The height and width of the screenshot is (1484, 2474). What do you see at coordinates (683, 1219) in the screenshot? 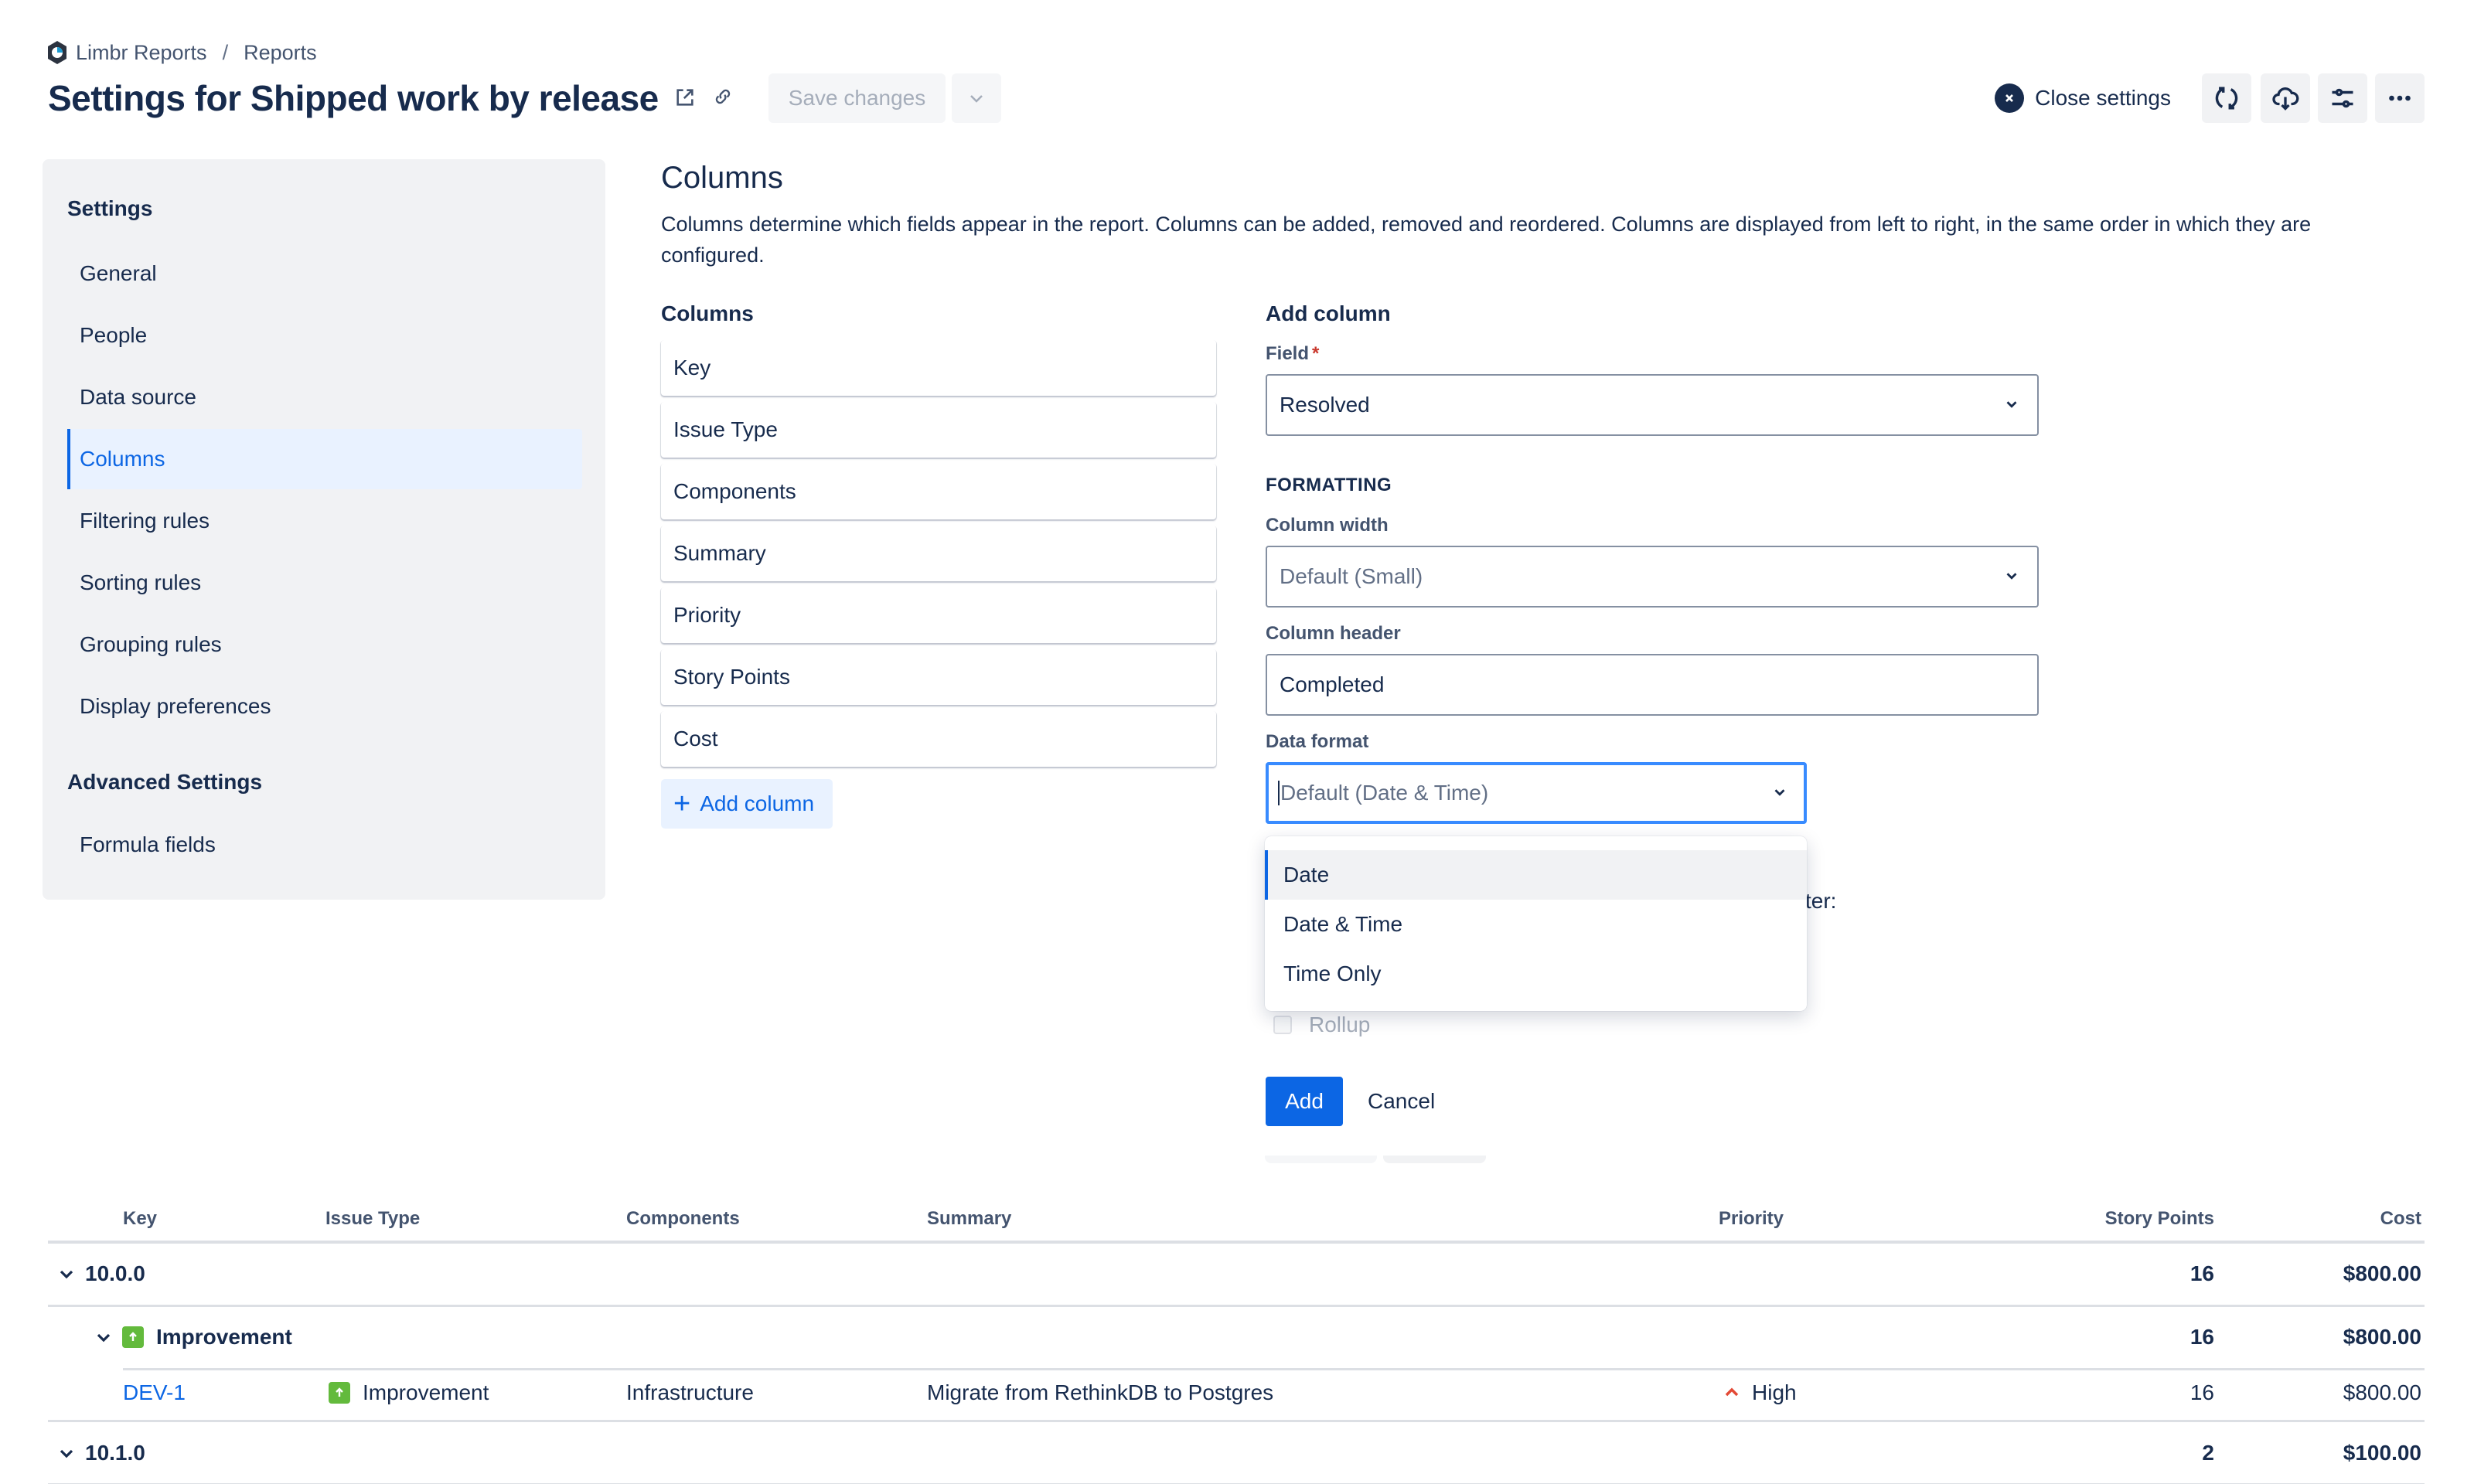
I see `table-header-components: Components` at bounding box center [683, 1219].